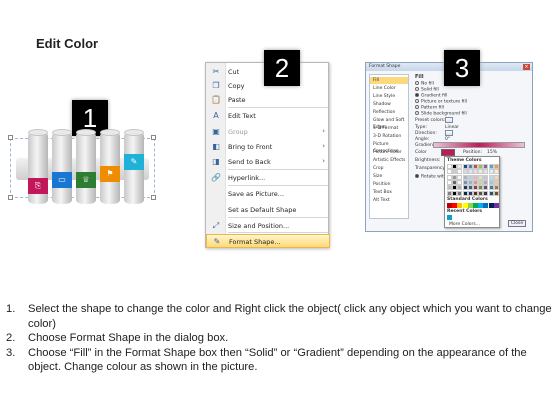  Describe the element at coordinates (389, 136) in the screenshot. I see `nav-item-3-d-rotation: 3-D Rotation` at that location.